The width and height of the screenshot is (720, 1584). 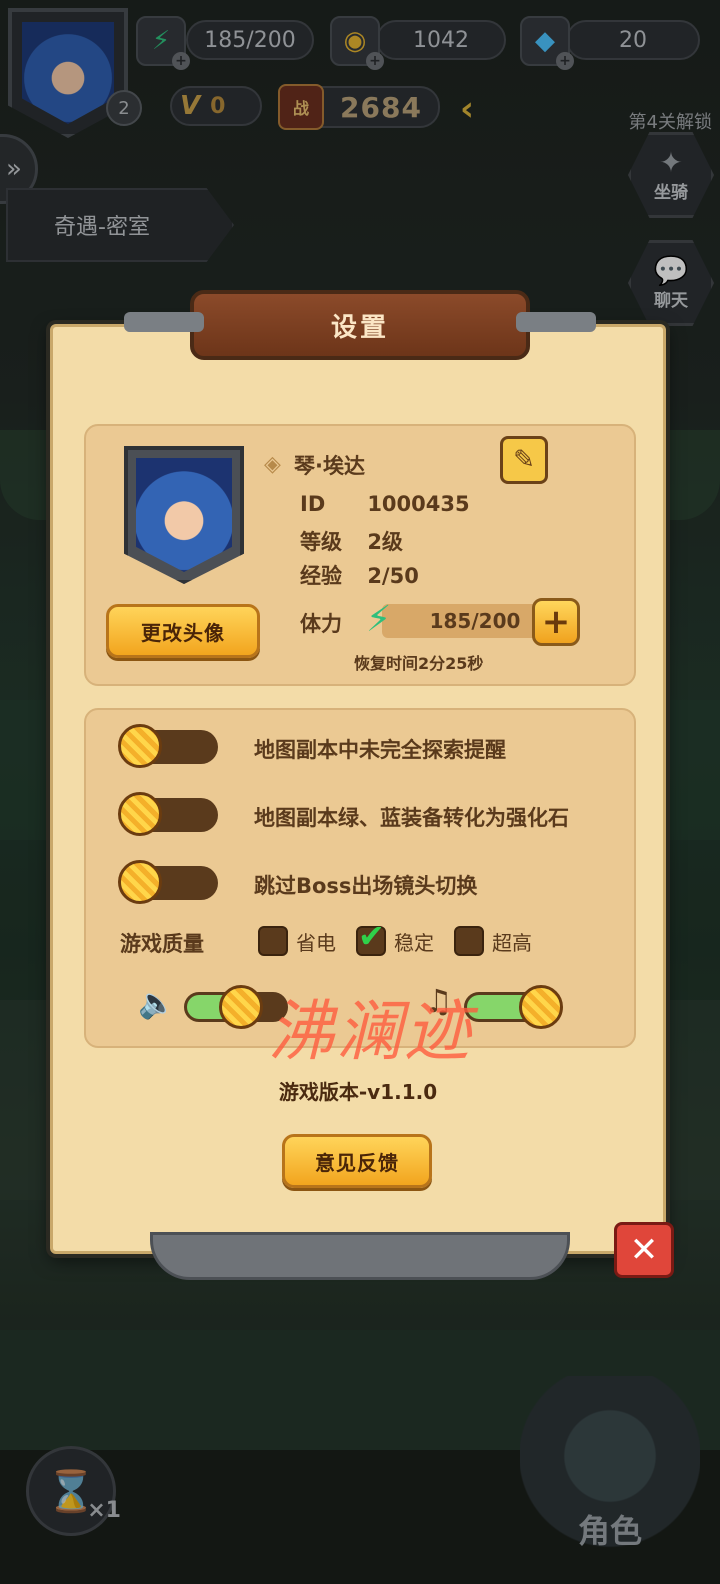 I want to click on slider-knob, so click(x=540, y=1007).